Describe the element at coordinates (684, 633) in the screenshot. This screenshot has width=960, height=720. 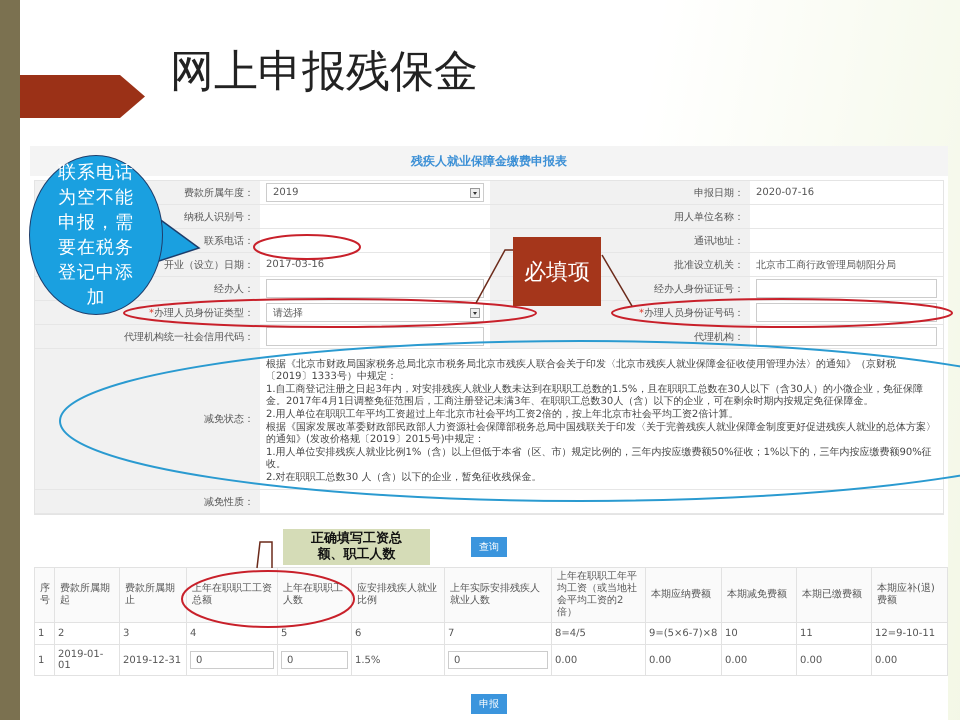
I see `table-cell: 9=(5×6-7)×8` at that location.